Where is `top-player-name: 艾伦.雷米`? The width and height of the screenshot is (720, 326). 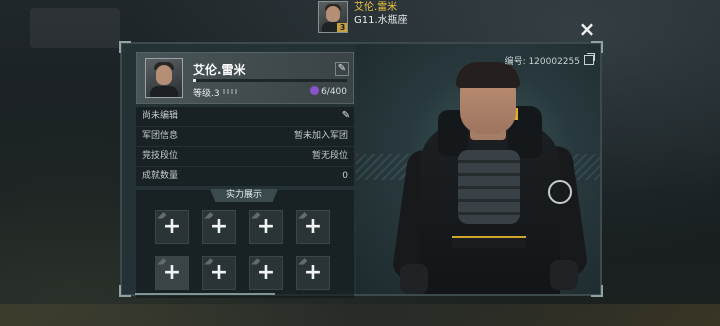 top-player-name: 艾伦.雷米 is located at coordinates (376, 7).